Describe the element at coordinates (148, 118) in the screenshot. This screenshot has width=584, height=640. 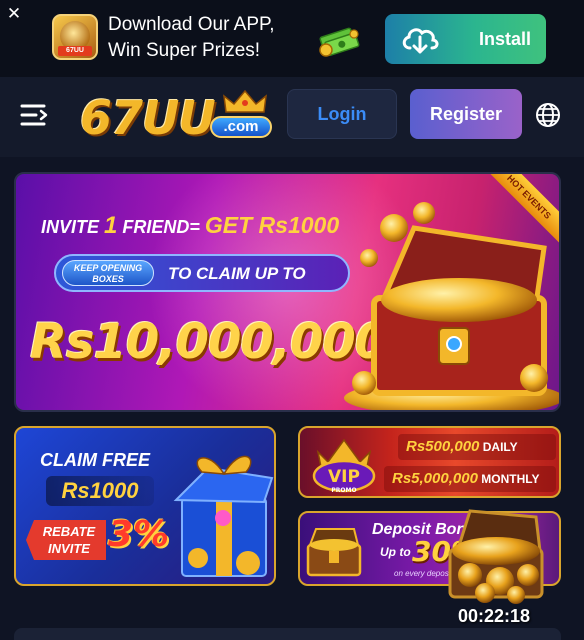
I see `brand-name: 67UU` at that location.